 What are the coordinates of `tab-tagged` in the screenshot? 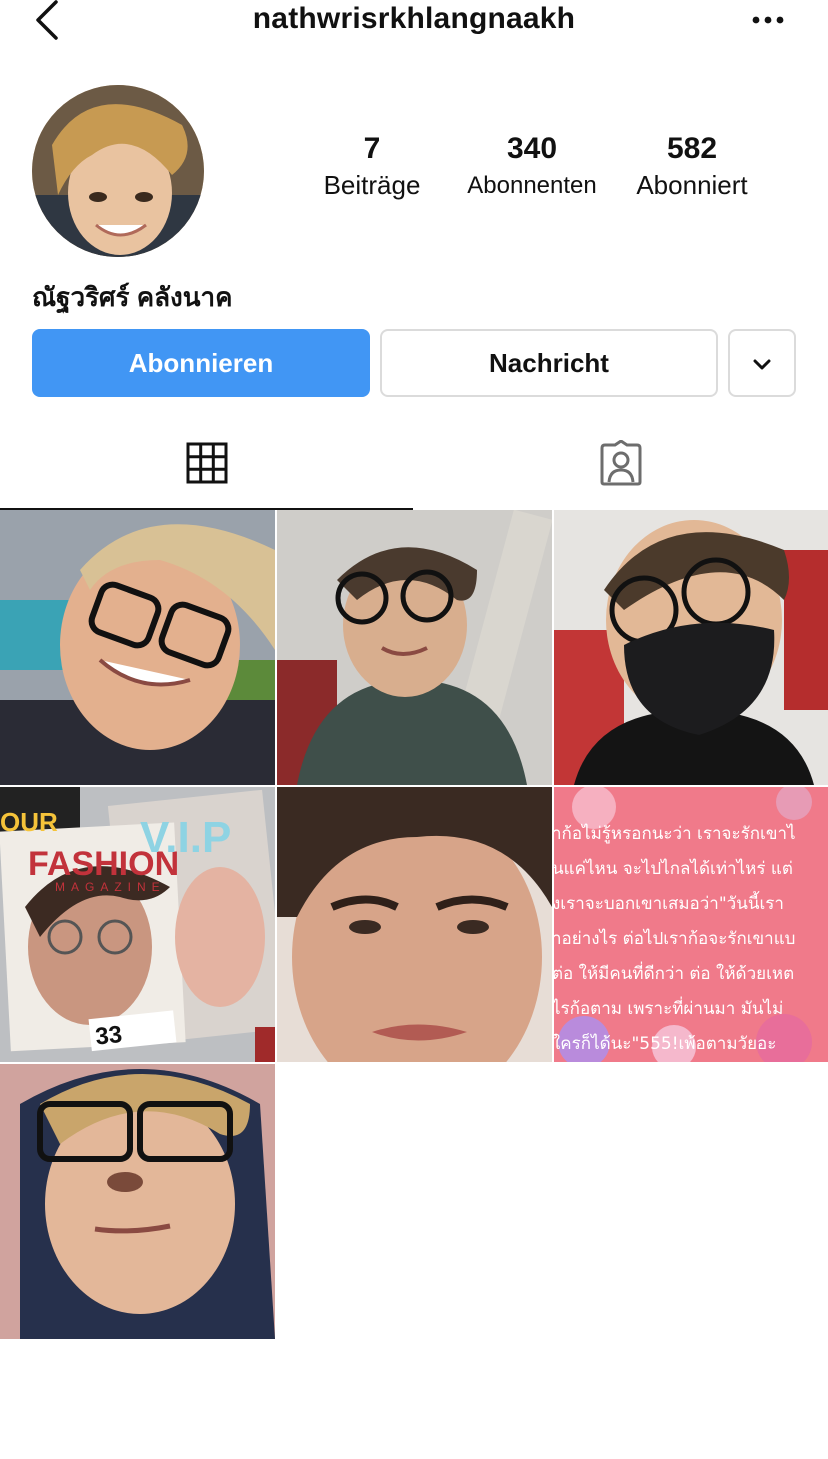 It's located at (621, 465).